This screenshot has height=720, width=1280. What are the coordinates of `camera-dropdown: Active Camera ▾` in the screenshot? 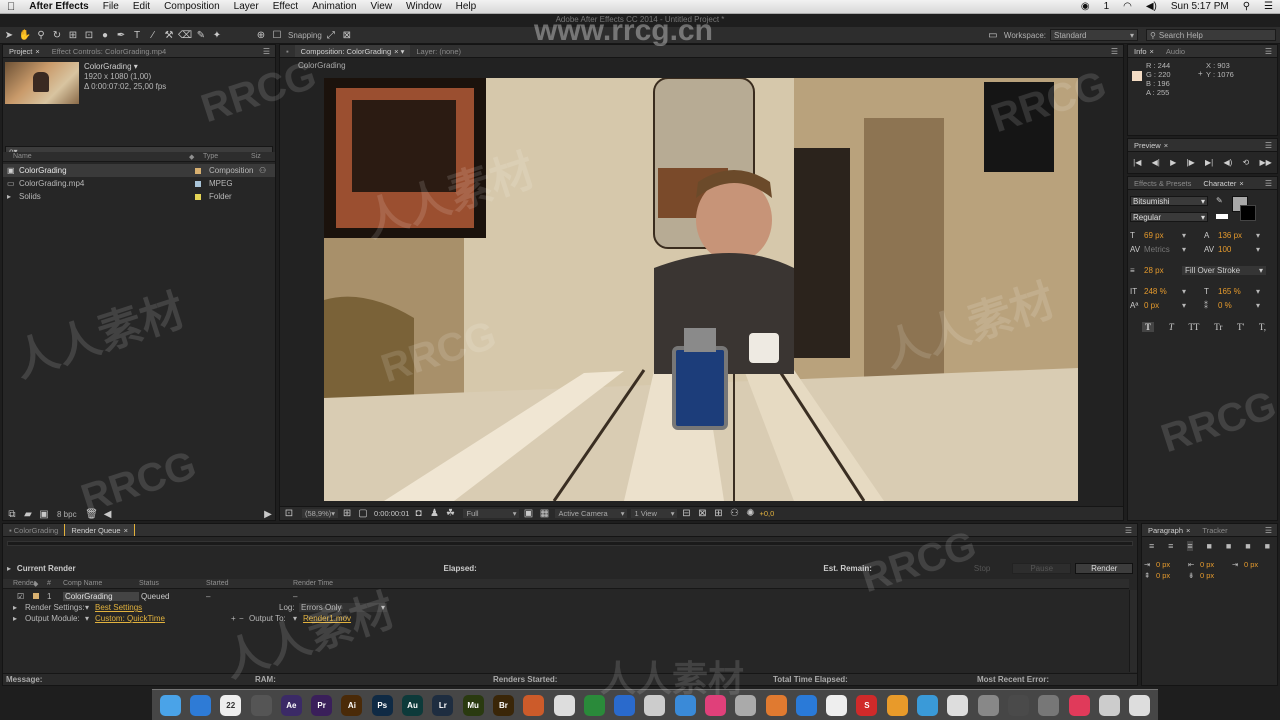 It's located at (591, 513).